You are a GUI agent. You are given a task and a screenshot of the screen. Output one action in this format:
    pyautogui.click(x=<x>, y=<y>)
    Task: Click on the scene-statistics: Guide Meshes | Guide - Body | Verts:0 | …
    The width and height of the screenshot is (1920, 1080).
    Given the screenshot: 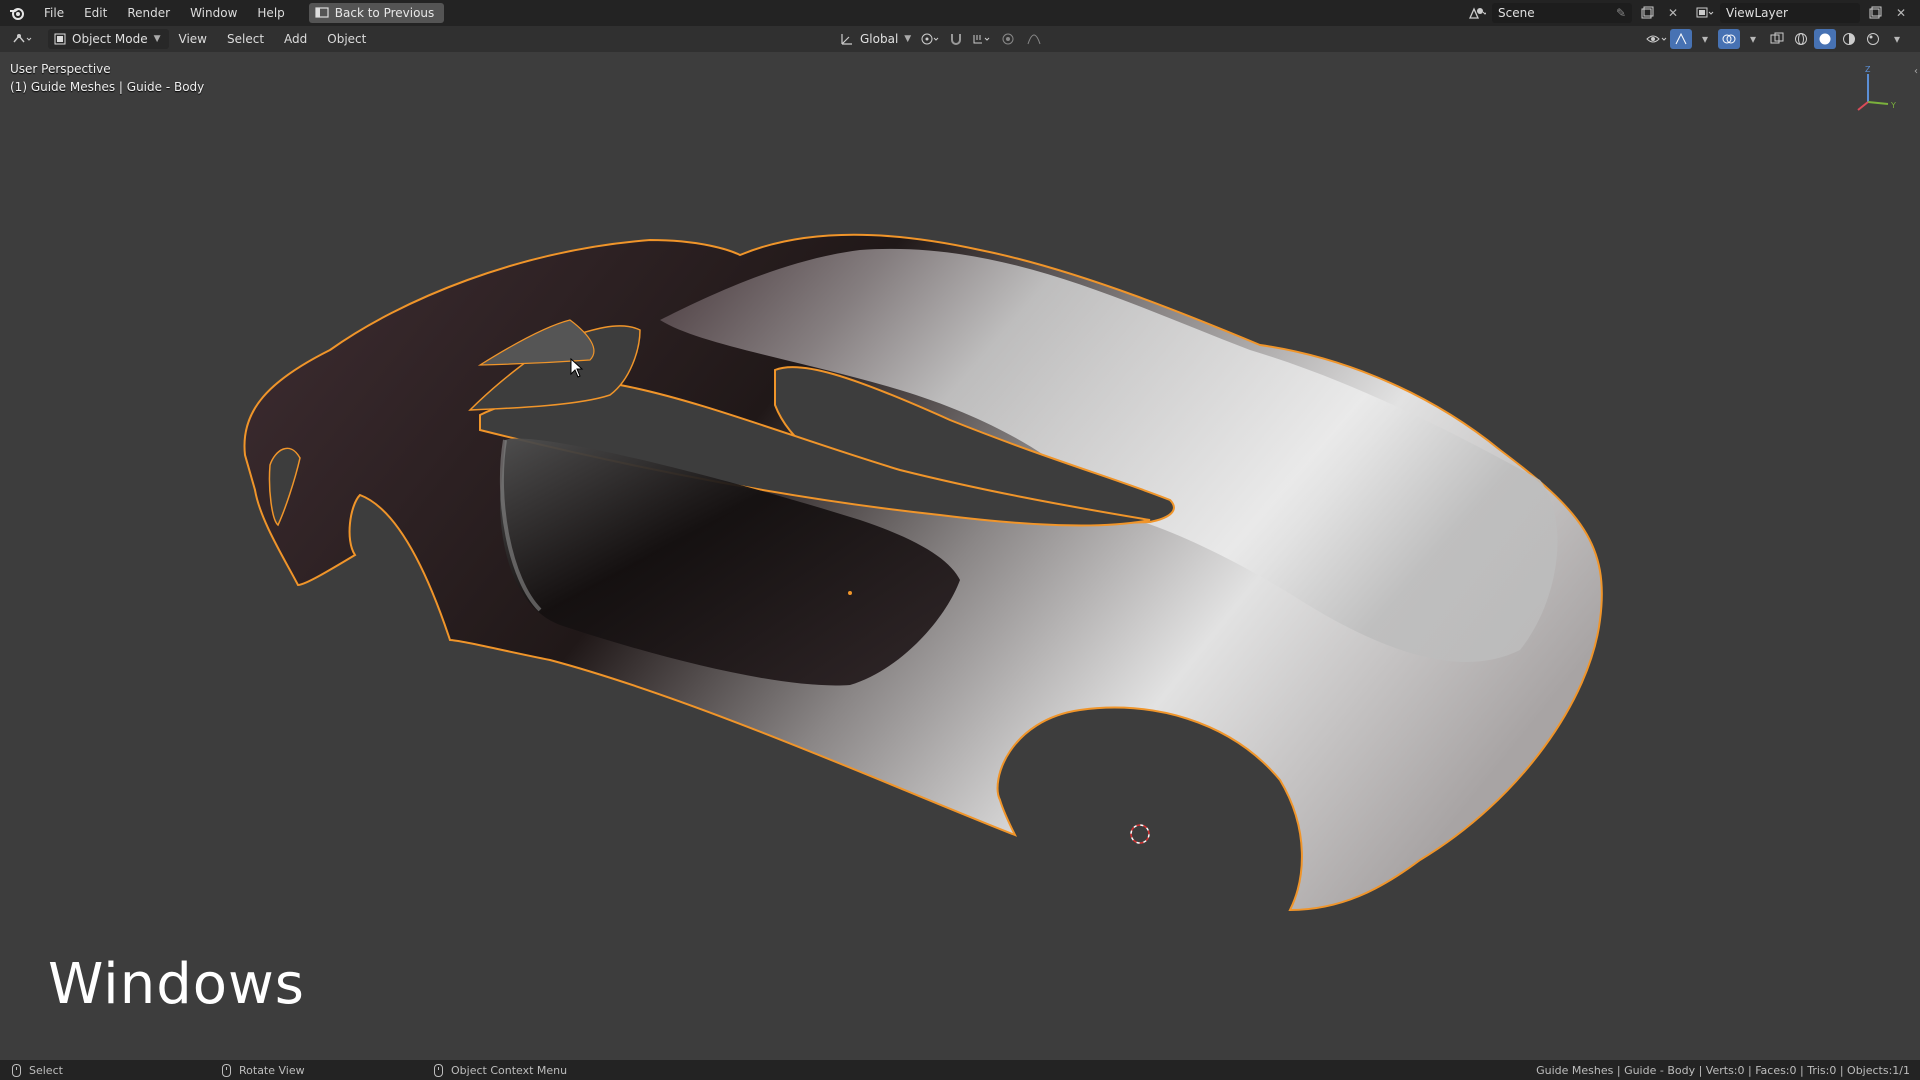 What is the action you would take?
    pyautogui.click(x=1723, y=1070)
    